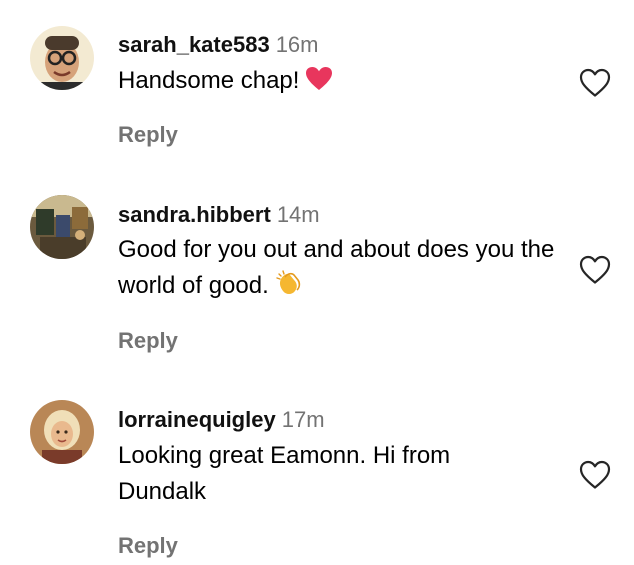  What do you see at coordinates (284, 473) in the screenshot?
I see `comment-text-content: Looking great Eamonn. Hi from Dundalk` at bounding box center [284, 473].